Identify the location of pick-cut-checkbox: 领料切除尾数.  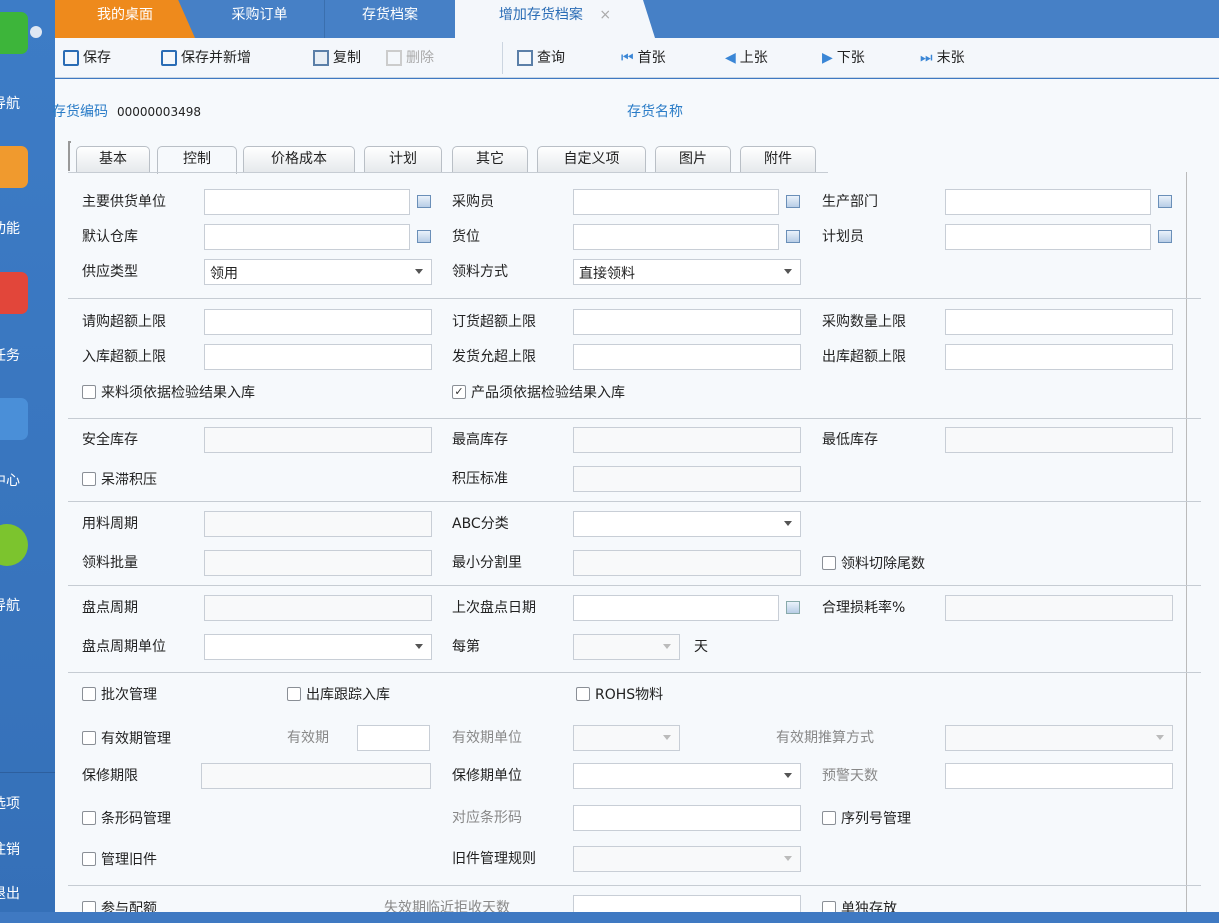
(873, 563).